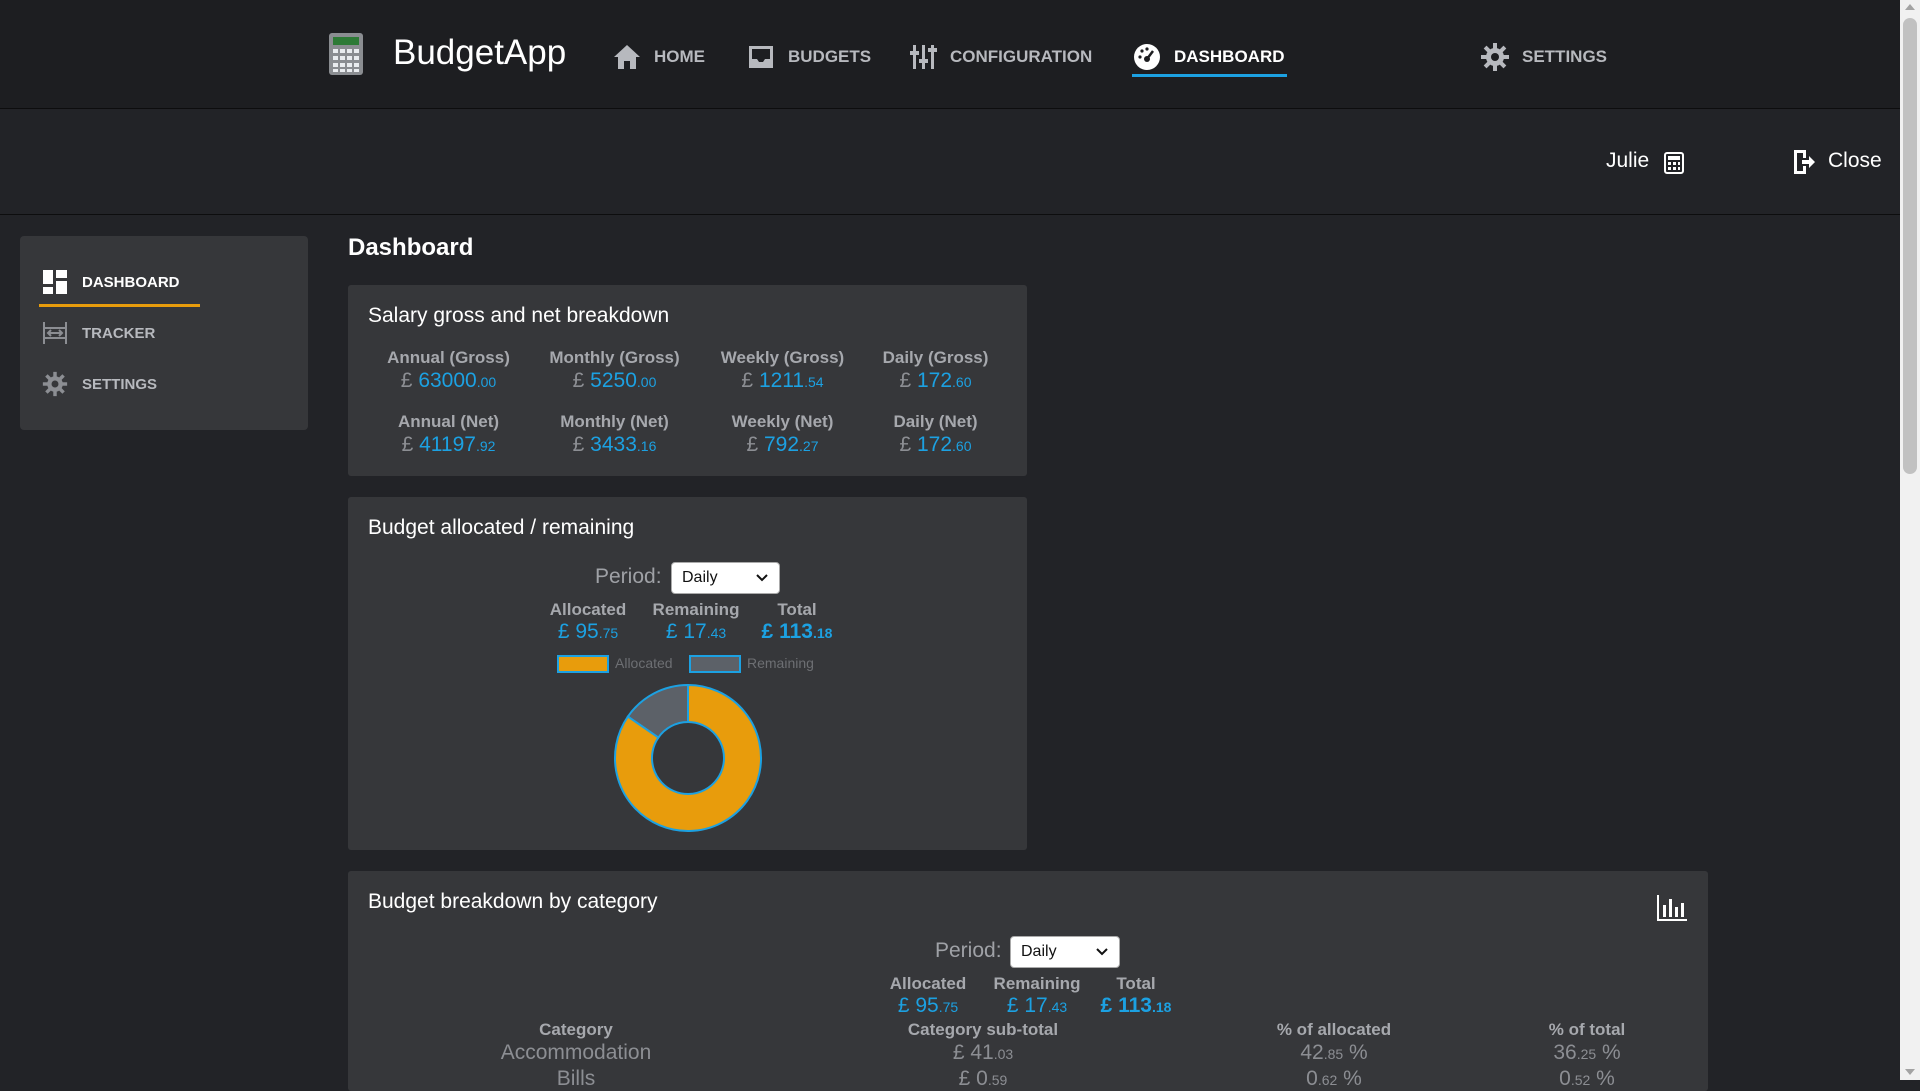  Describe the element at coordinates (1587, 1078) in the screenshot. I see `row-pct-total: 0.52 %` at that location.